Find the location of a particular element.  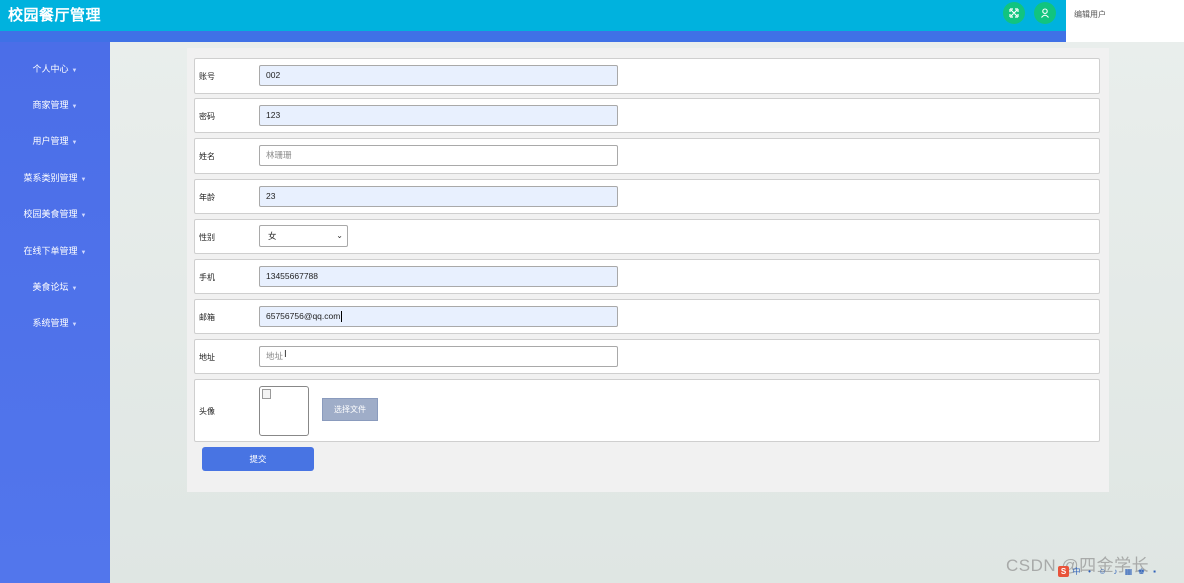

sidebar-item-food-forum: 美食论坛 ▼ is located at coordinates (55, 287).